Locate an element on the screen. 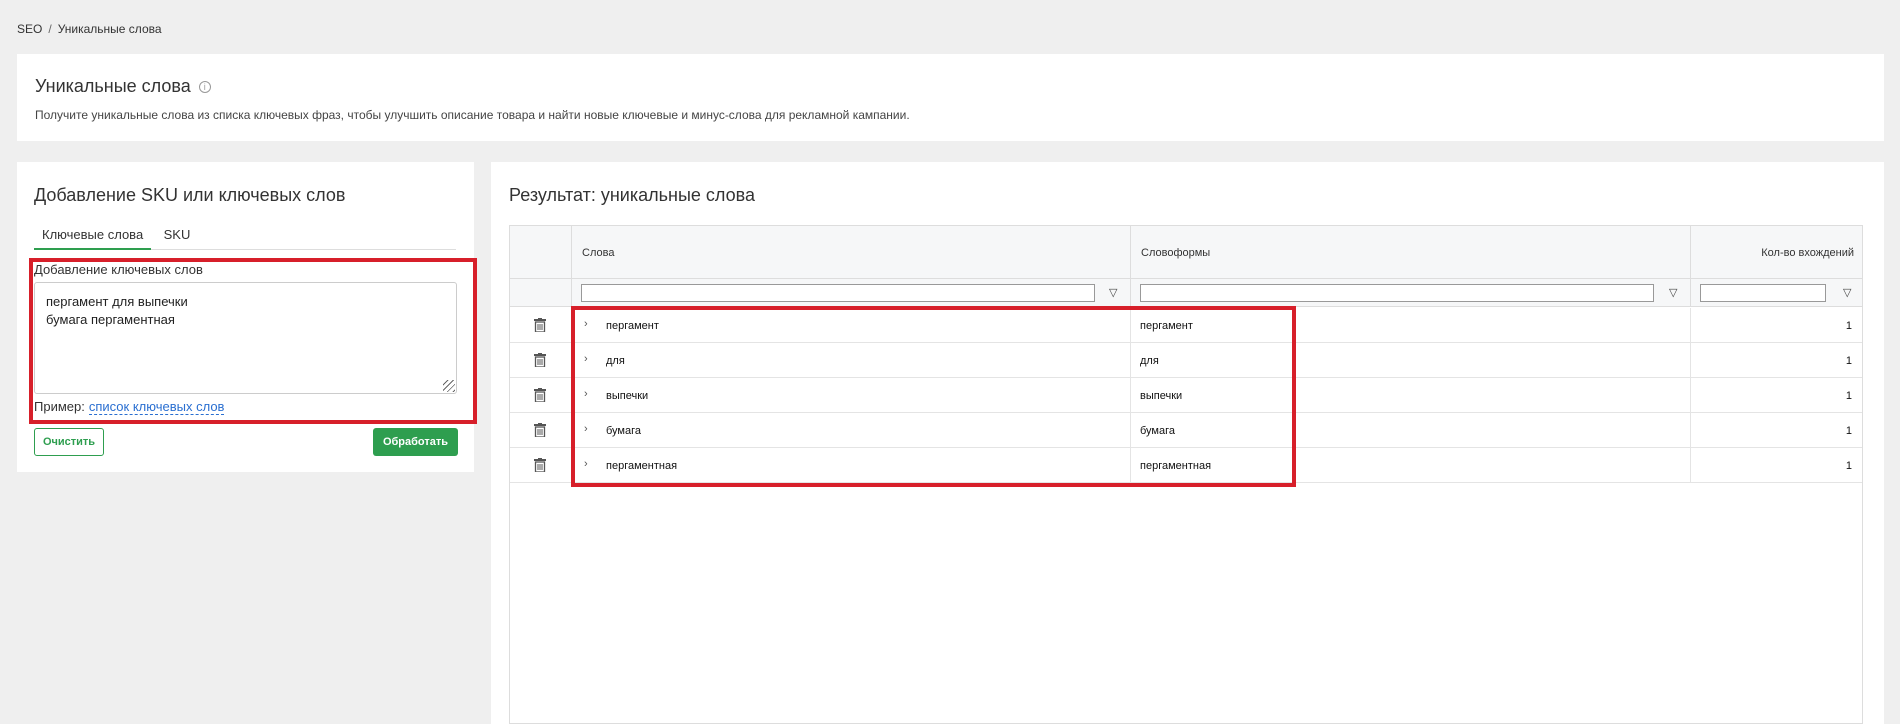  table-row: › бумага бумага 1 is located at coordinates (1186, 430).